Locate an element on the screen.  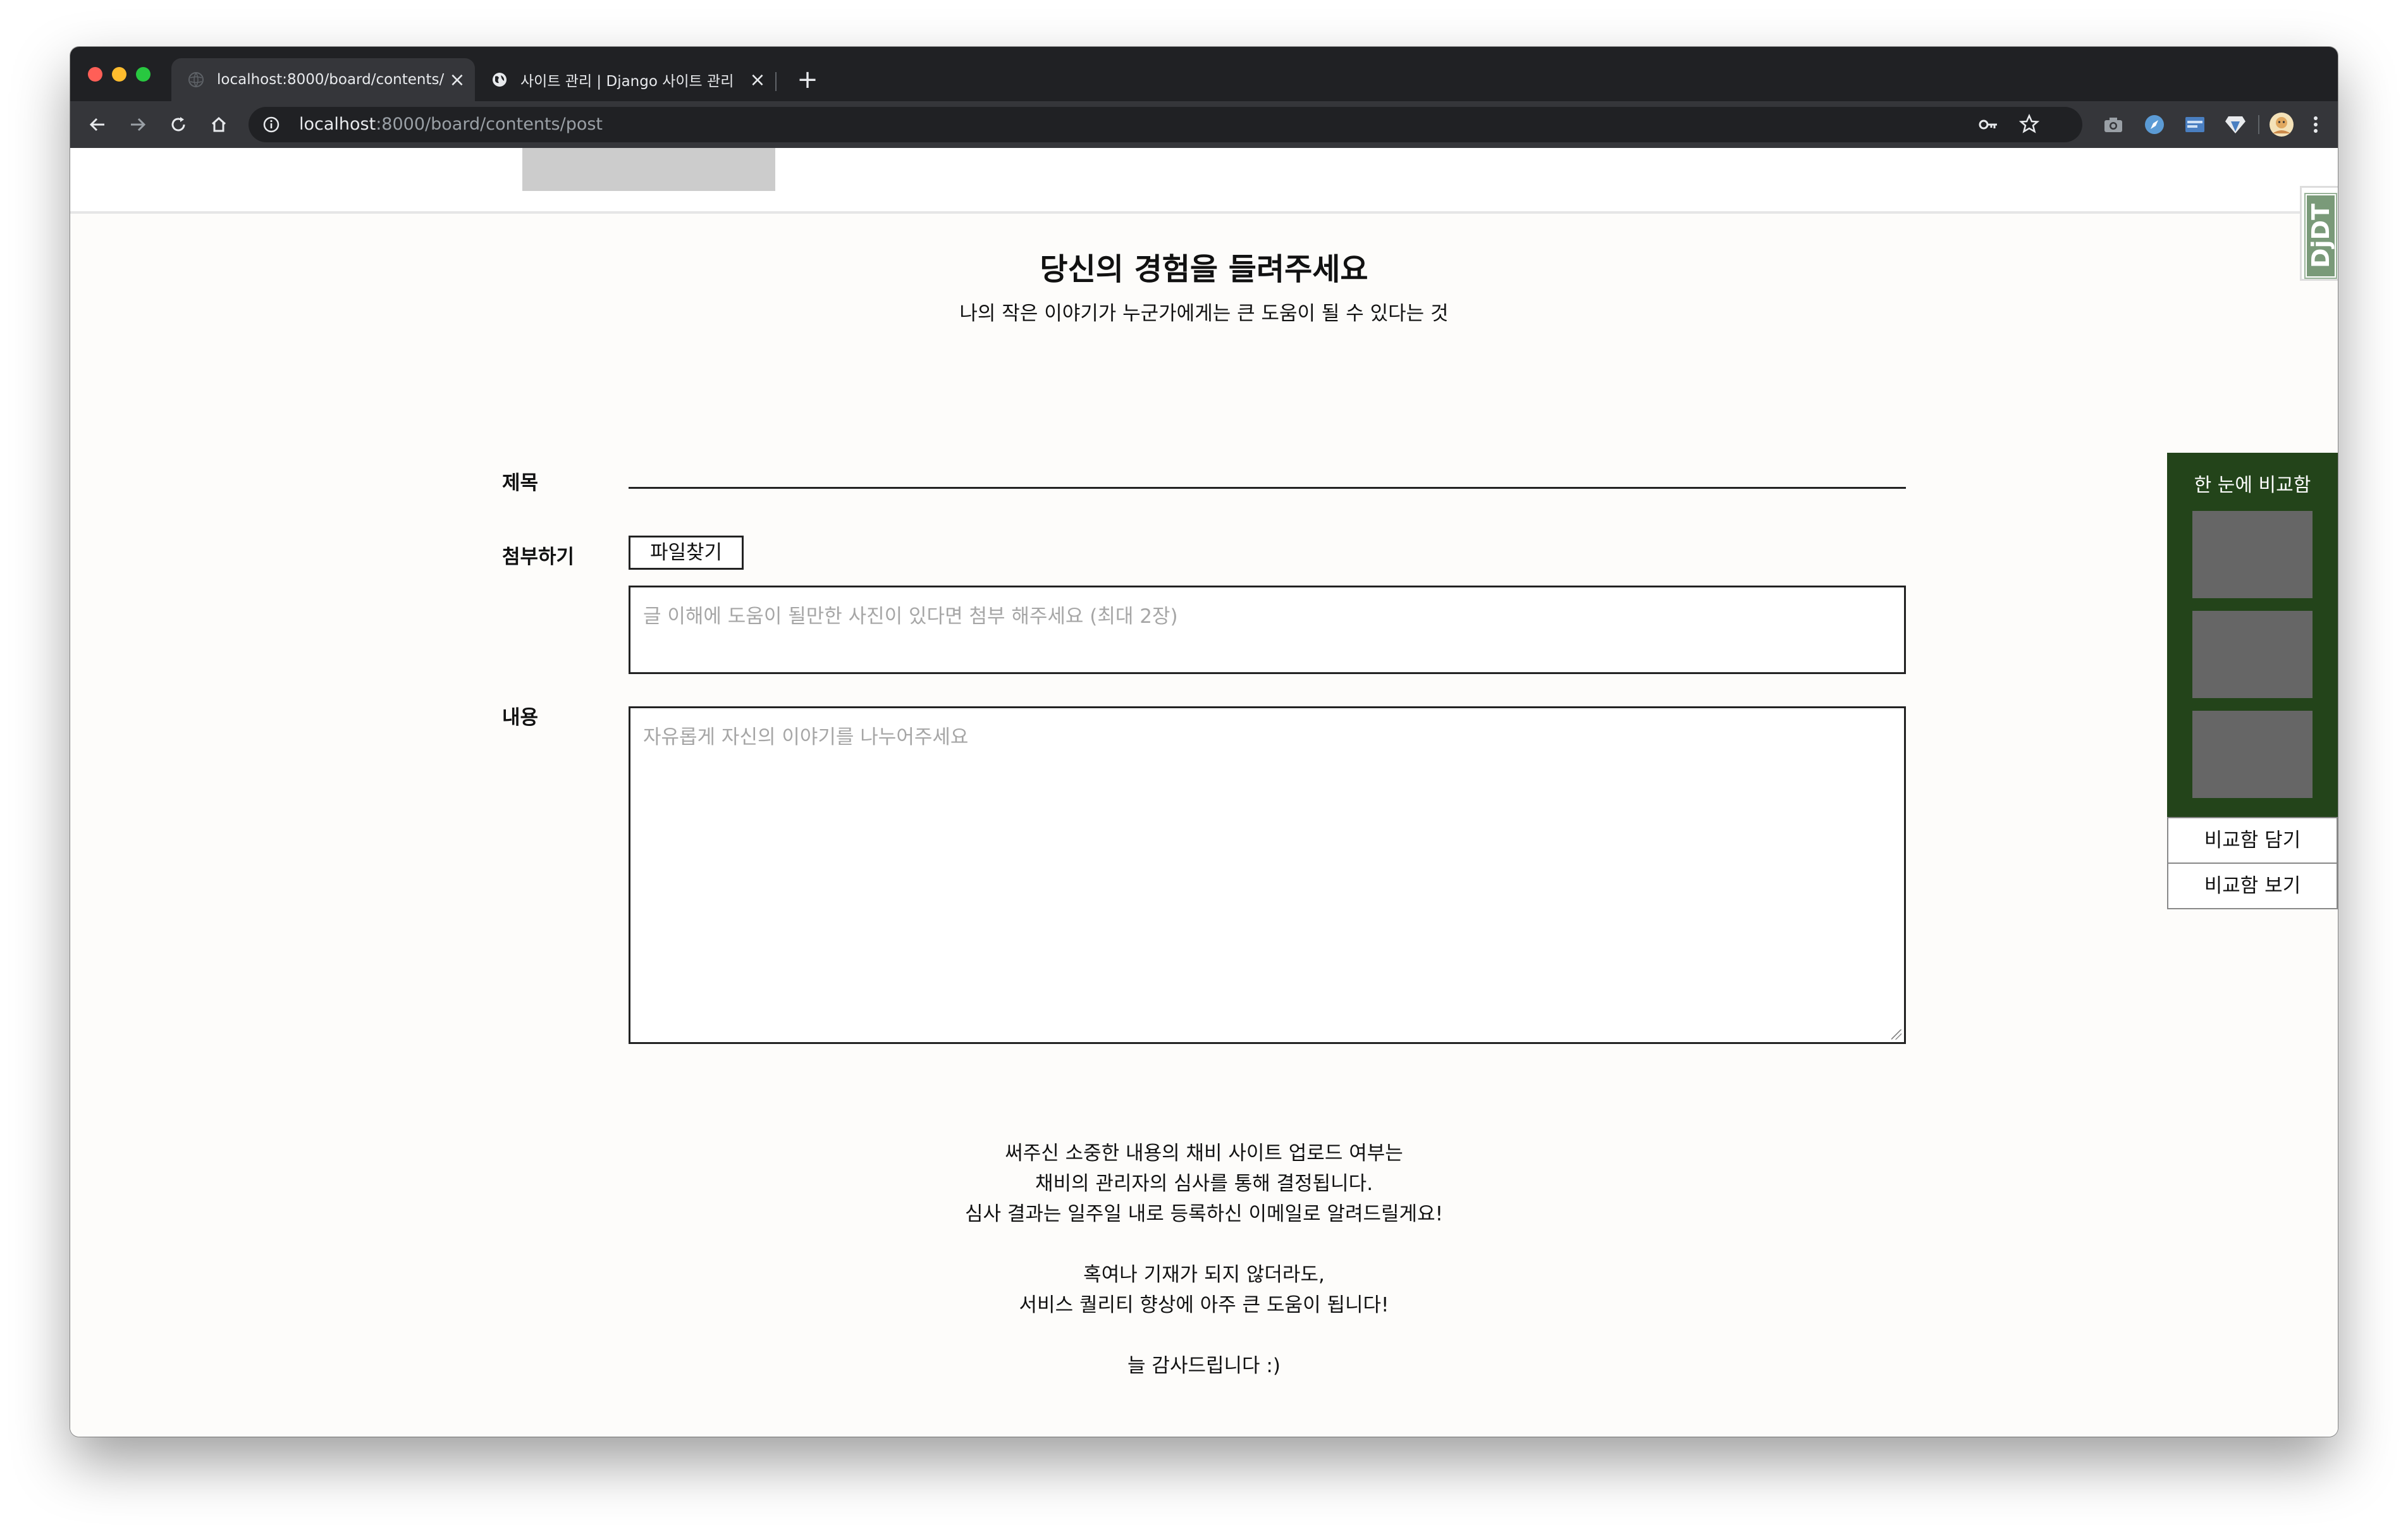
add-to-compare-button: 비교함 담기 is located at coordinates (2252, 840).